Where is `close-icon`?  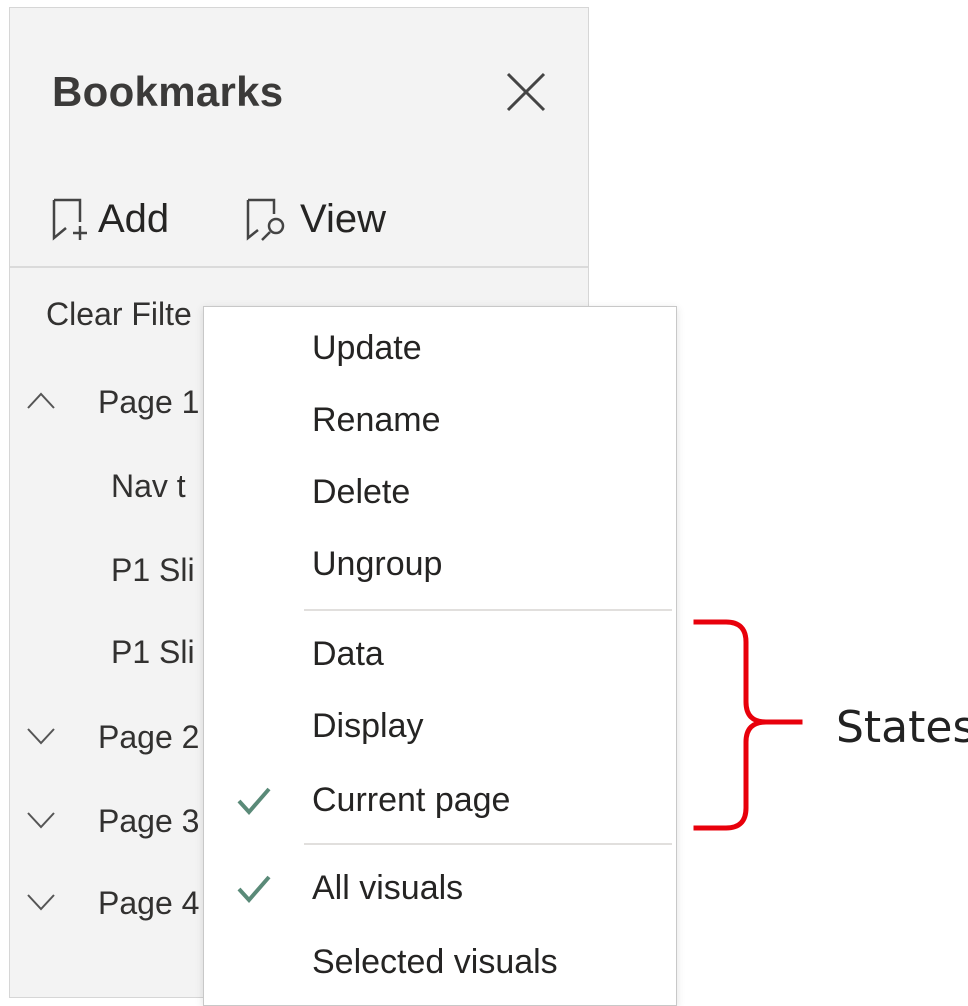
close-icon is located at coordinates (526, 92).